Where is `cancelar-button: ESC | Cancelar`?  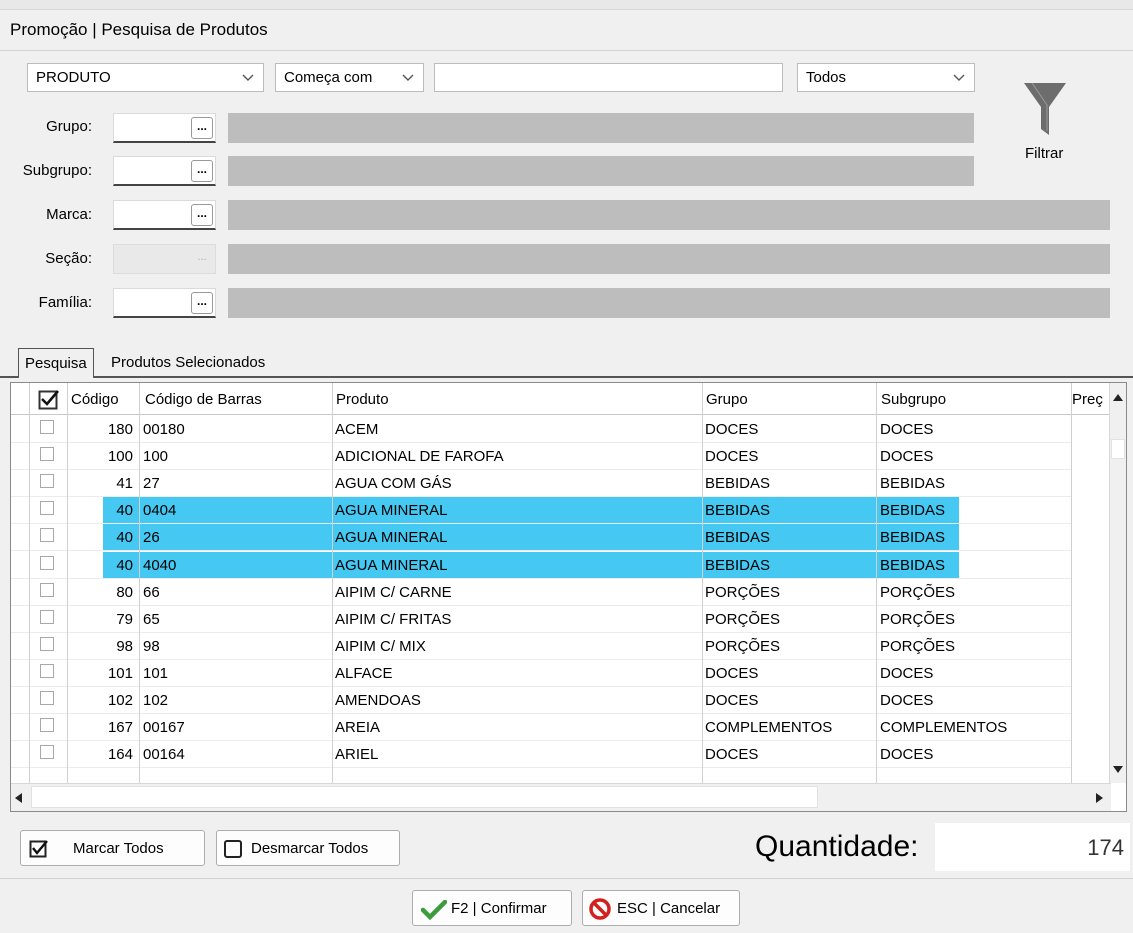
cancelar-button: ESC | Cancelar is located at coordinates (661, 908).